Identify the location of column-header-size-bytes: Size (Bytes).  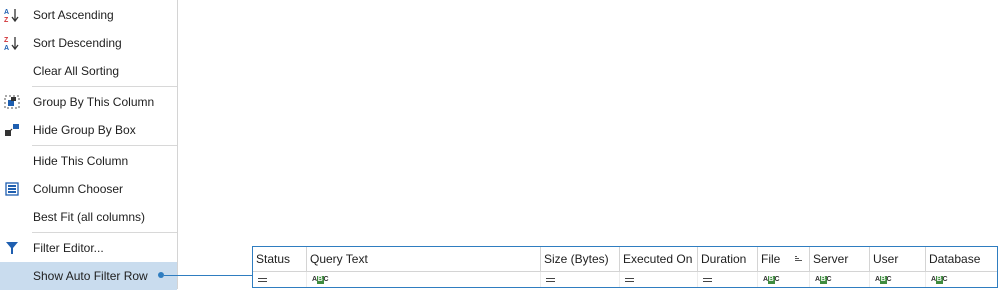
(580, 259).